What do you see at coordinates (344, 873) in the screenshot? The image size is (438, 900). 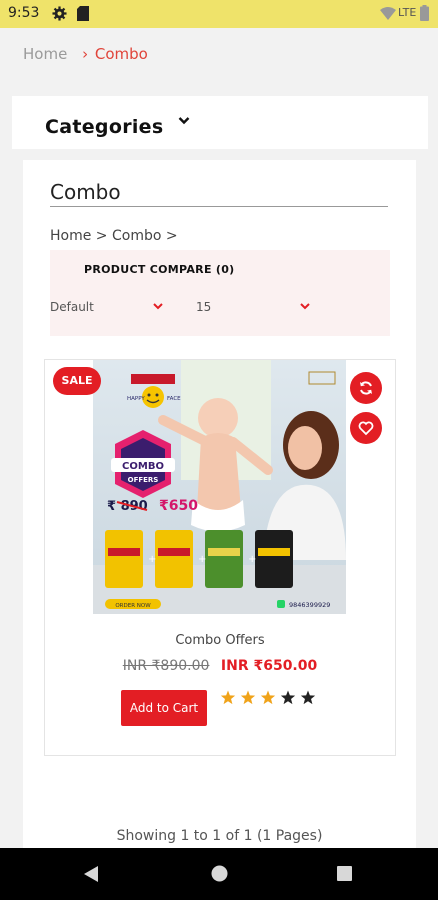 I see `recent-apps-icon` at bounding box center [344, 873].